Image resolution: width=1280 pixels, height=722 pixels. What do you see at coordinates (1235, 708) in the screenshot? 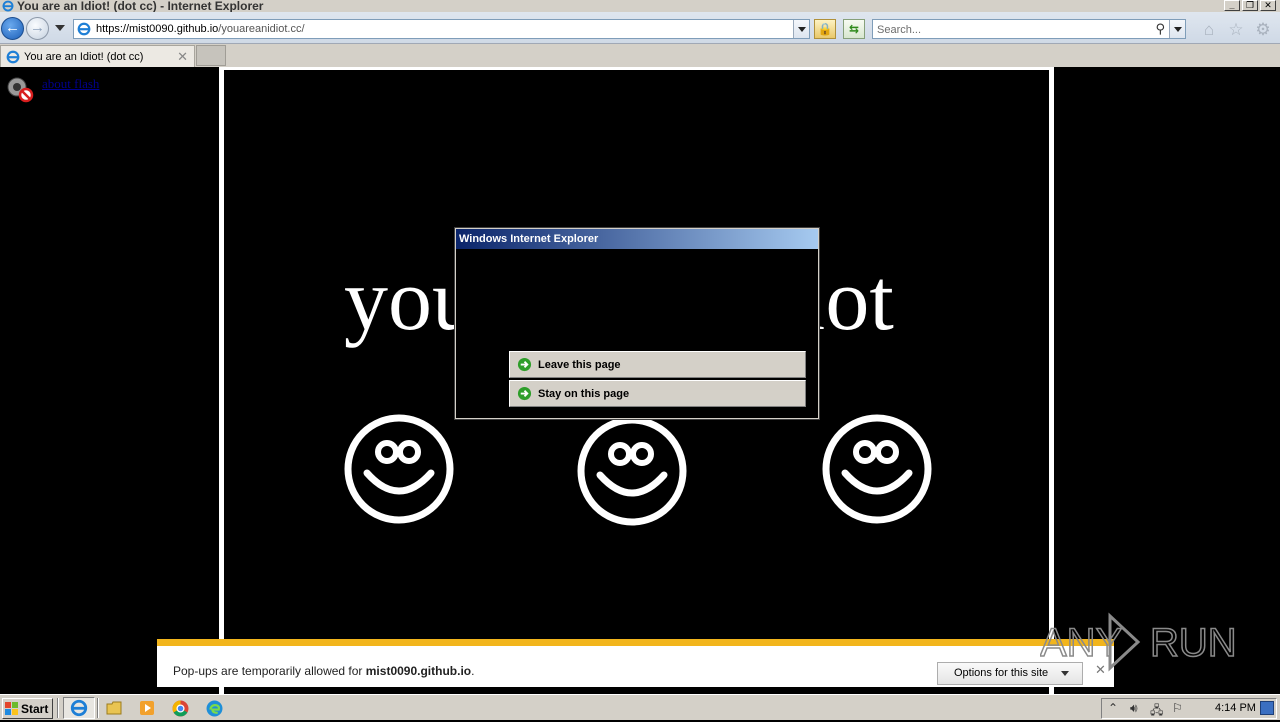
I see `clock: 4:14 PM` at bounding box center [1235, 708].